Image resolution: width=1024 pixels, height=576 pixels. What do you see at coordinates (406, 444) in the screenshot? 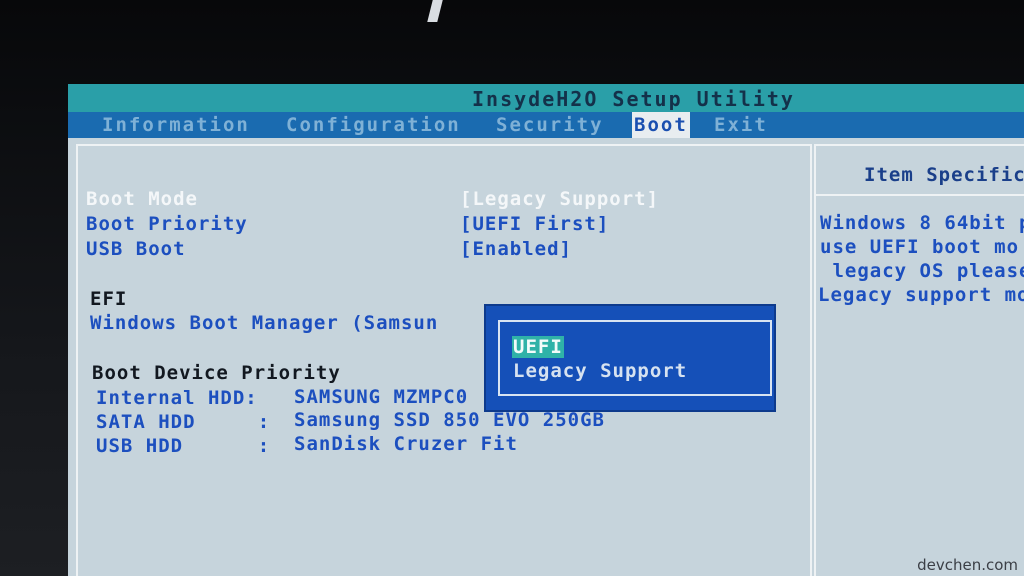
I see `device-name-usb-hdd: SanDisk Cruzer Fit` at bounding box center [406, 444].